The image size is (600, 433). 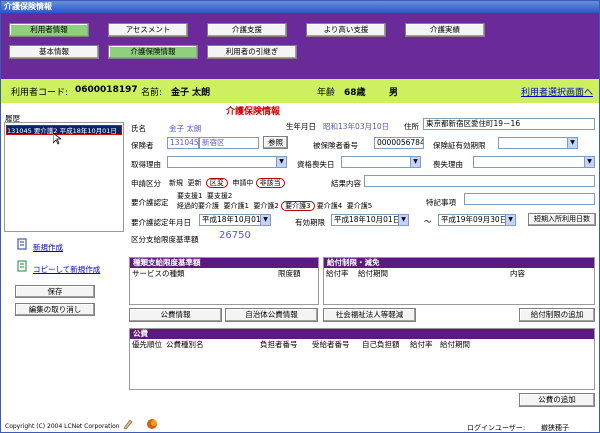 What do you see at coordinates (106, 90) in the screenshot?
I see `user-code: 0600018197` at bounding box center [106, 90].